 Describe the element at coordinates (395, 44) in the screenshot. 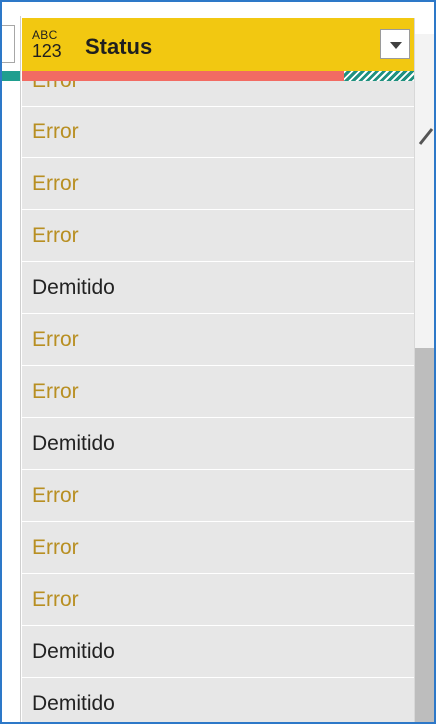

I see `filter-dropdown-button` at that location.